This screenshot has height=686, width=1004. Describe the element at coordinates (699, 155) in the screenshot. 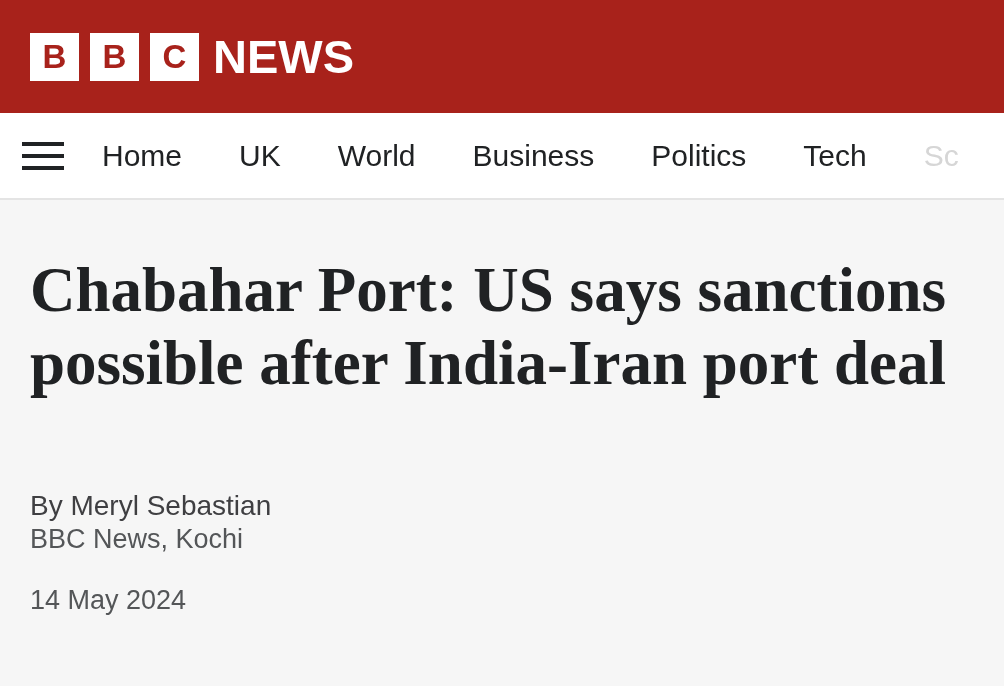

I see `nav-link: Politics` at that location.